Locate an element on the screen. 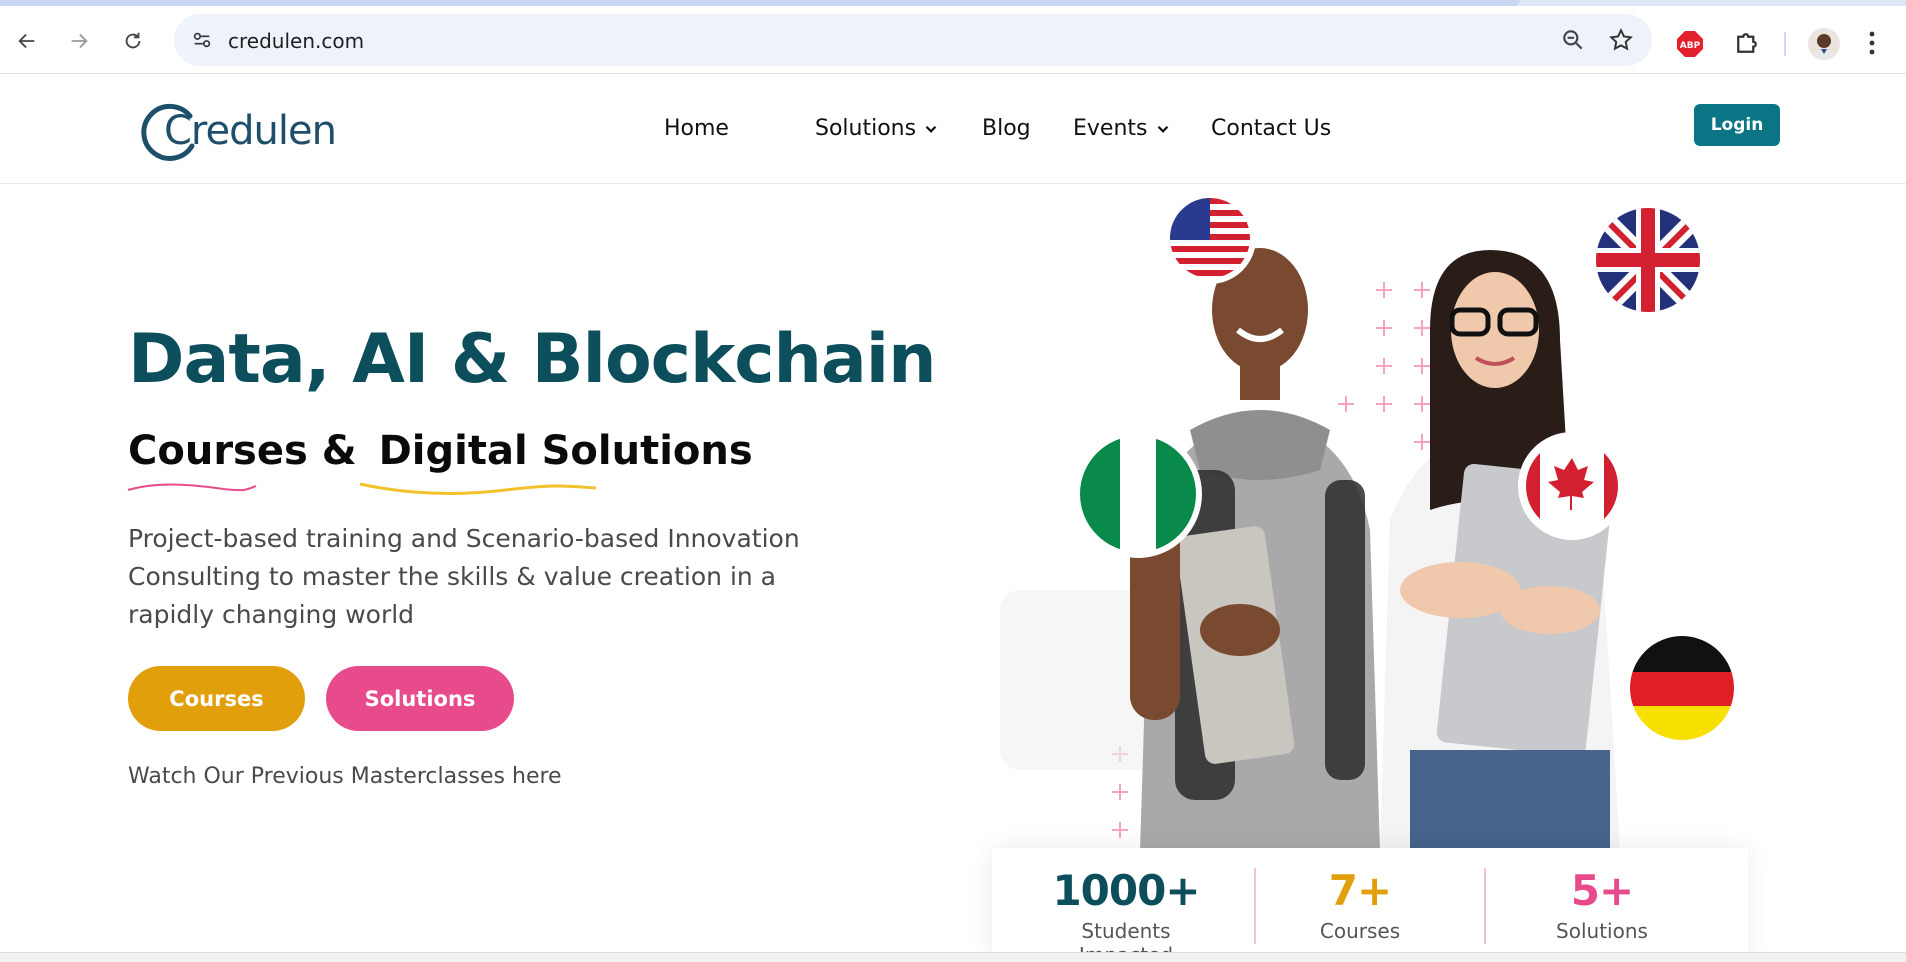 The height and width of the screenshot is (962, 1906). site-info-button is located at coordinates (202, 40).